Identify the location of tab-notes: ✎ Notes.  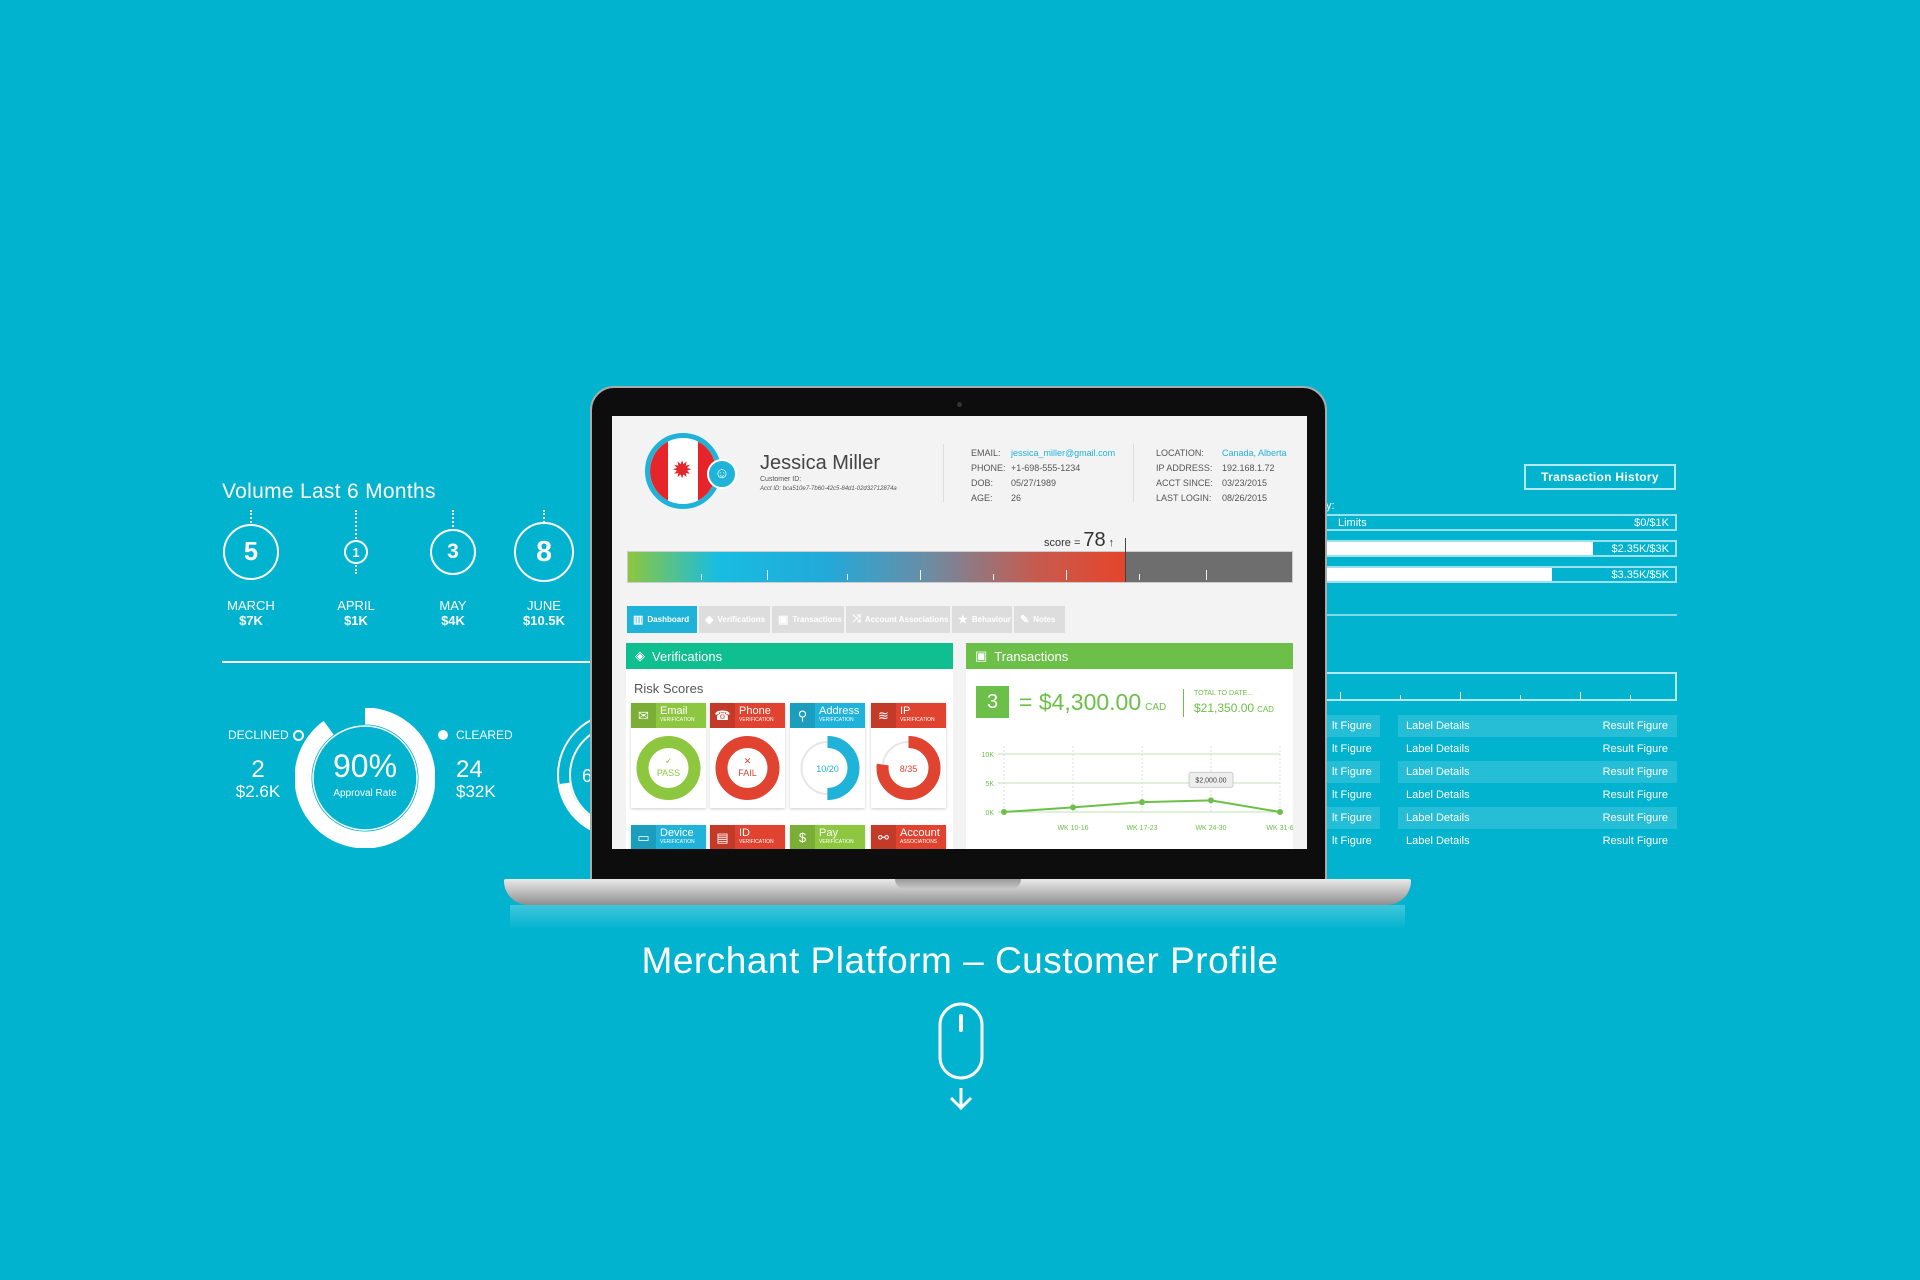
(1039, 619).